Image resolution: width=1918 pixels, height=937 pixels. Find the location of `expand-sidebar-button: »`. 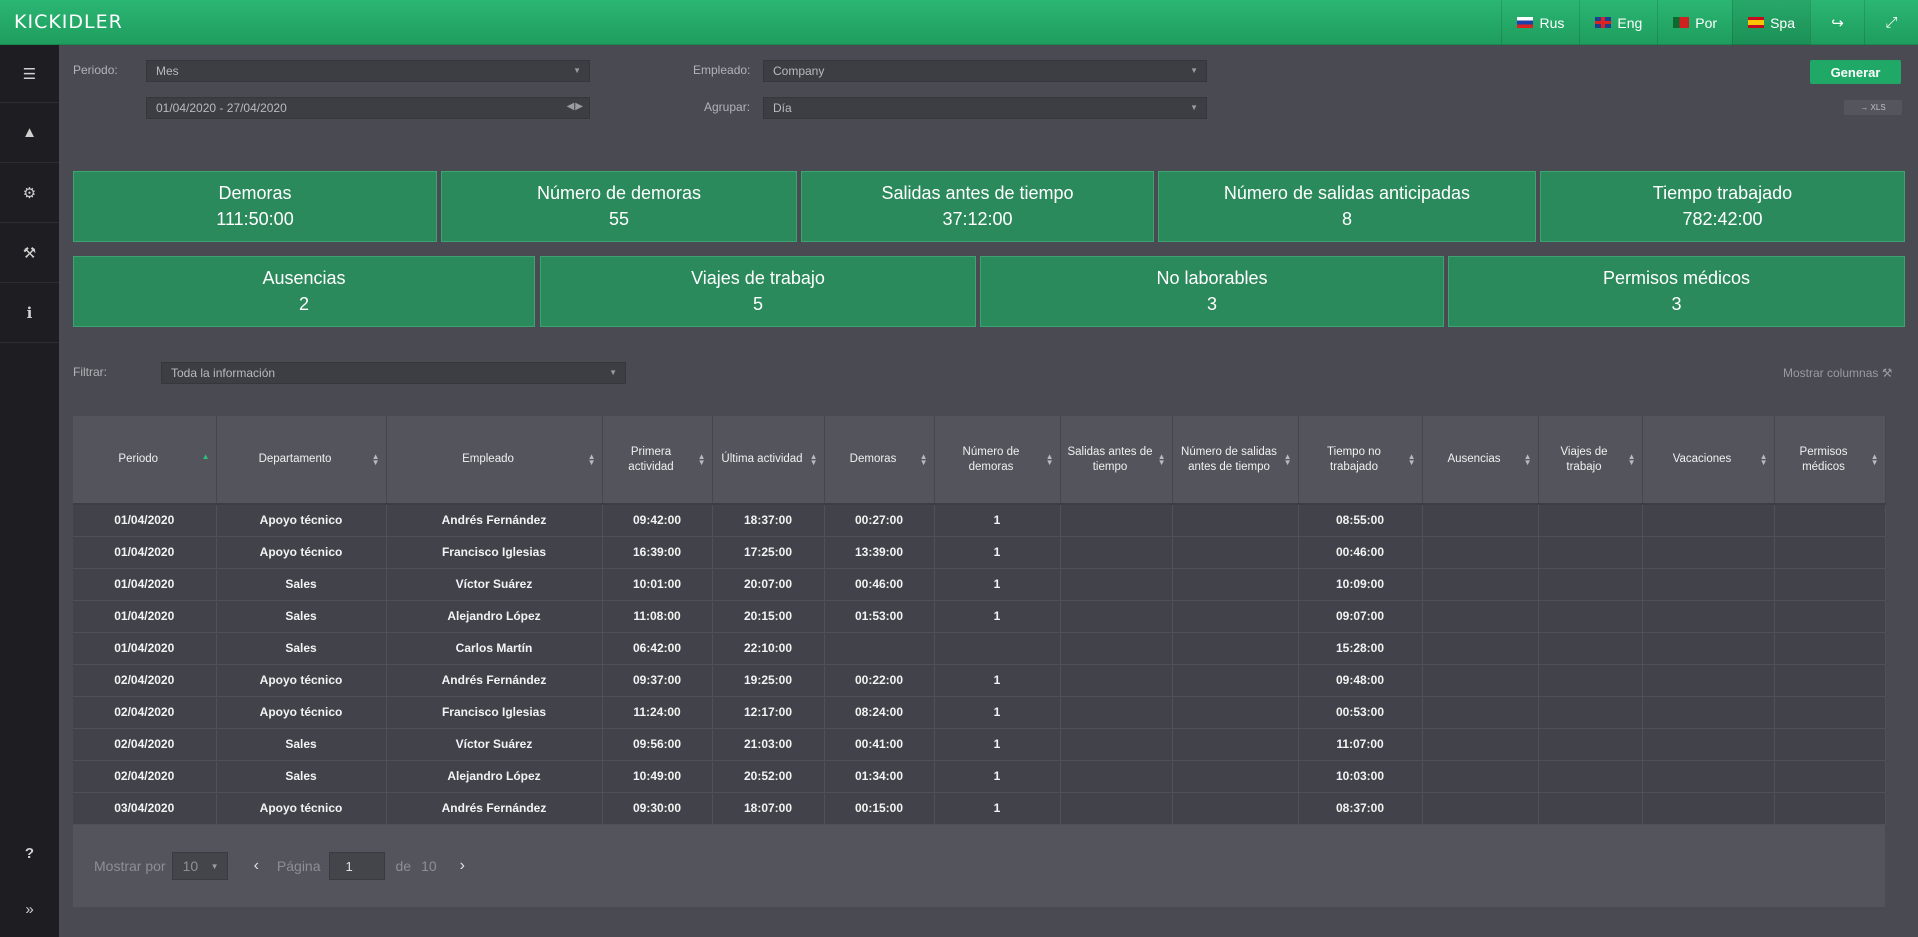

expand-sidebar-button: » is located at coordinates (29, 909).